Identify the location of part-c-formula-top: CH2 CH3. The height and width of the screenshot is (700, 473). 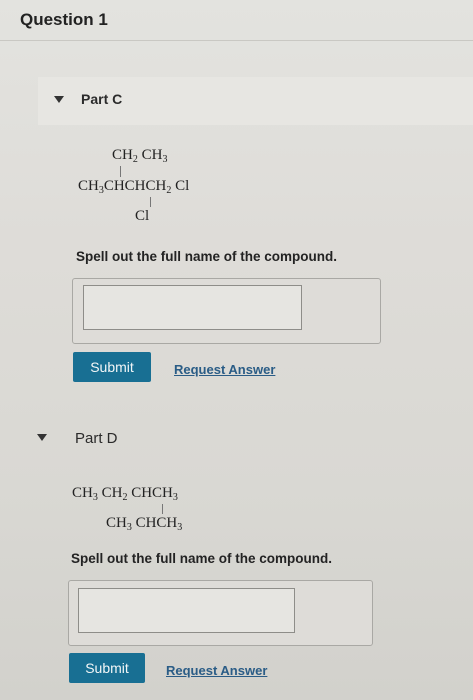
(140, 156).